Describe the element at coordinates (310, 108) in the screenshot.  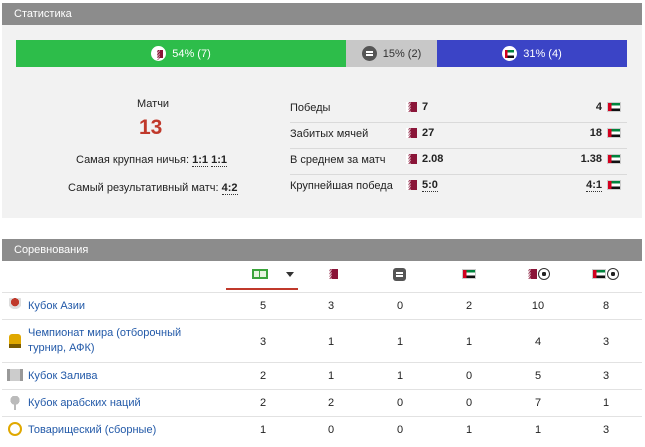
I see `stat-label: Победы` at that location.